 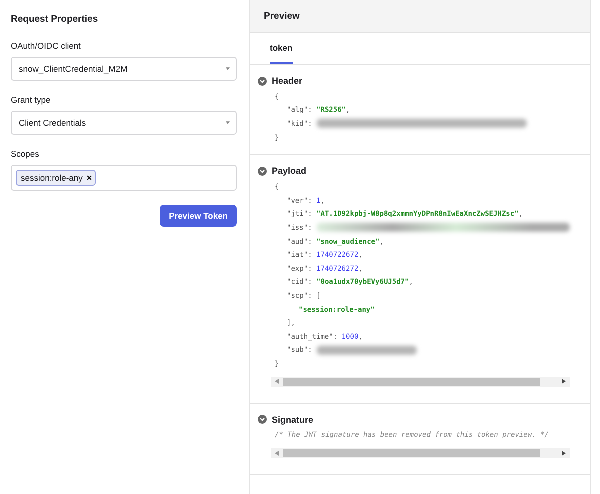 What do you see at coordinates (31, 100) in the screenshot?
I see `field-label: Grant type` at bounding box center [31, 100].